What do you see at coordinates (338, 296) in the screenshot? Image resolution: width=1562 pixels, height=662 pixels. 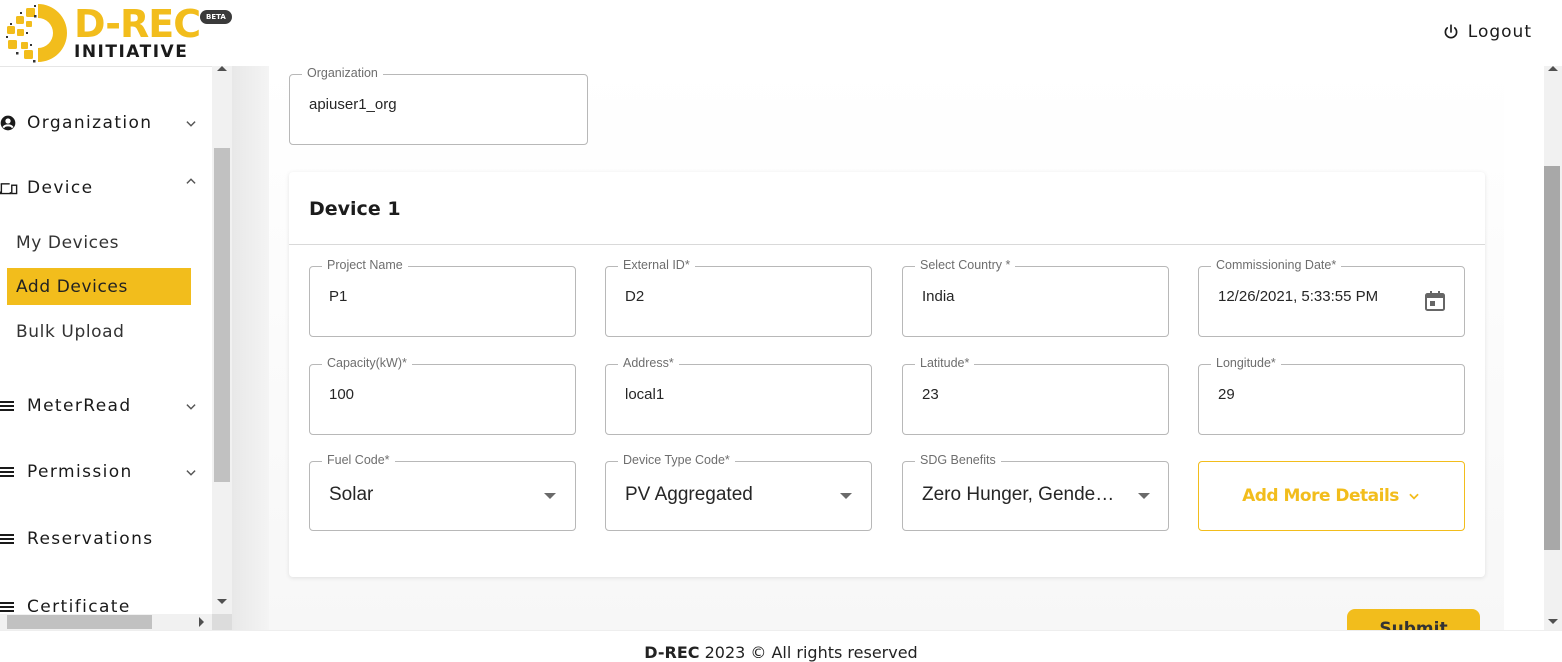 I see `project-name-value: P1` at bounding box center [338, 296].